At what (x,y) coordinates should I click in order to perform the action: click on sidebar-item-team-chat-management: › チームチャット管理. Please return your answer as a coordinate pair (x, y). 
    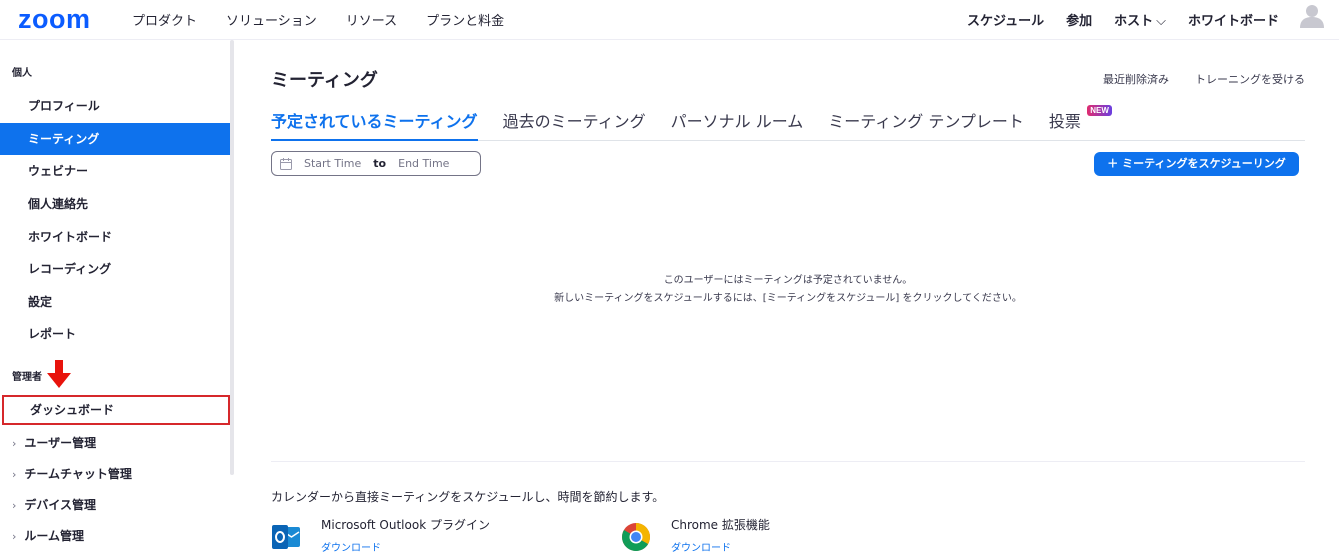
    Looking at the image, I should click on (72, 473).